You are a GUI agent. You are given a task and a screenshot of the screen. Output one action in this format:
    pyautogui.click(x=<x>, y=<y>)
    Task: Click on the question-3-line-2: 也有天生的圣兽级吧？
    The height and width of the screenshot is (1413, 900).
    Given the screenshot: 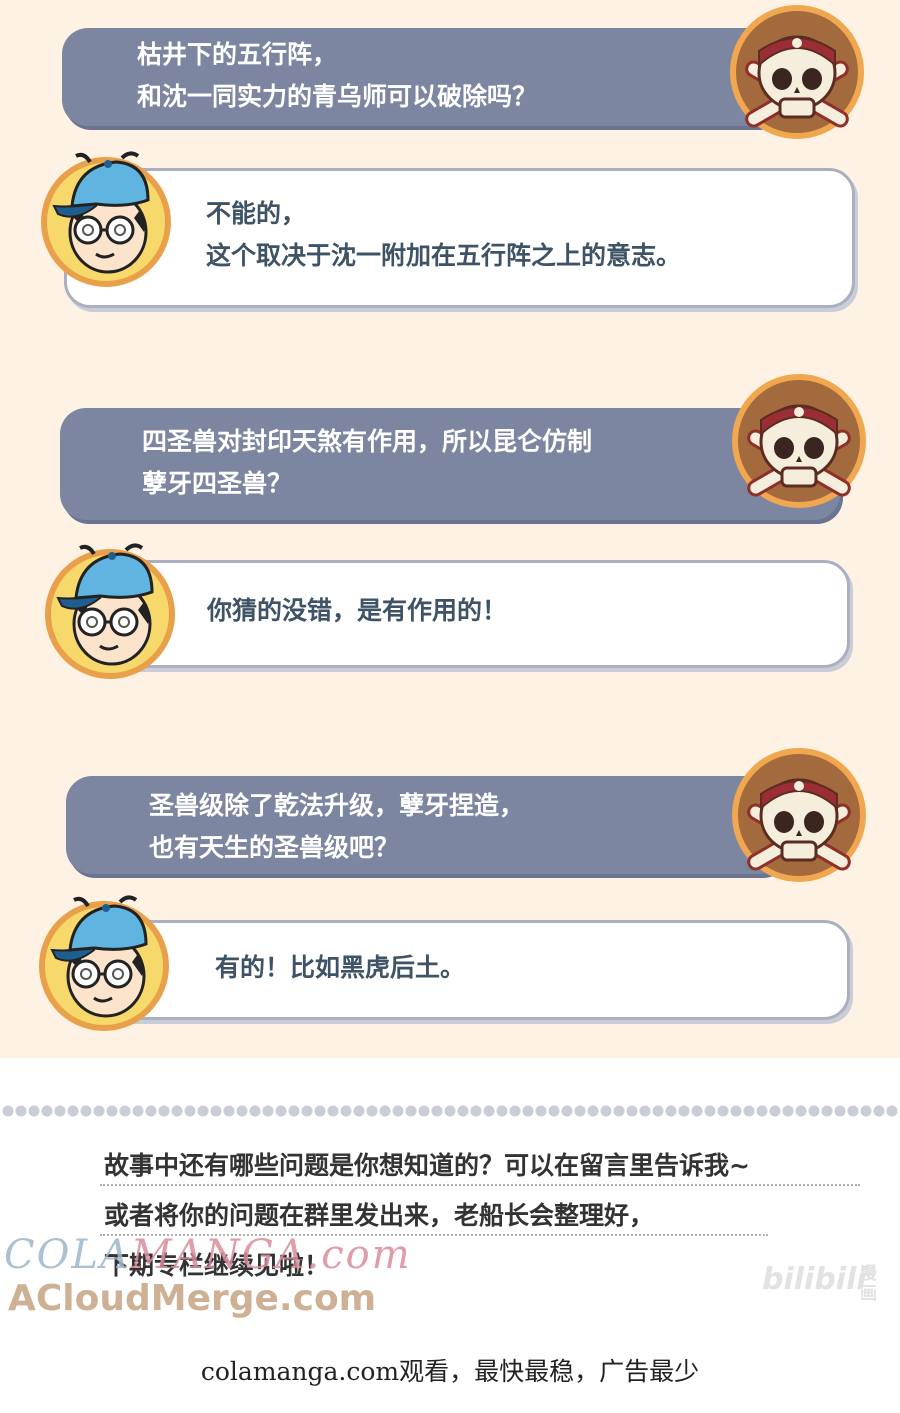 What is the action you would take?
    pyautogui.click(x=274, y=847)
    